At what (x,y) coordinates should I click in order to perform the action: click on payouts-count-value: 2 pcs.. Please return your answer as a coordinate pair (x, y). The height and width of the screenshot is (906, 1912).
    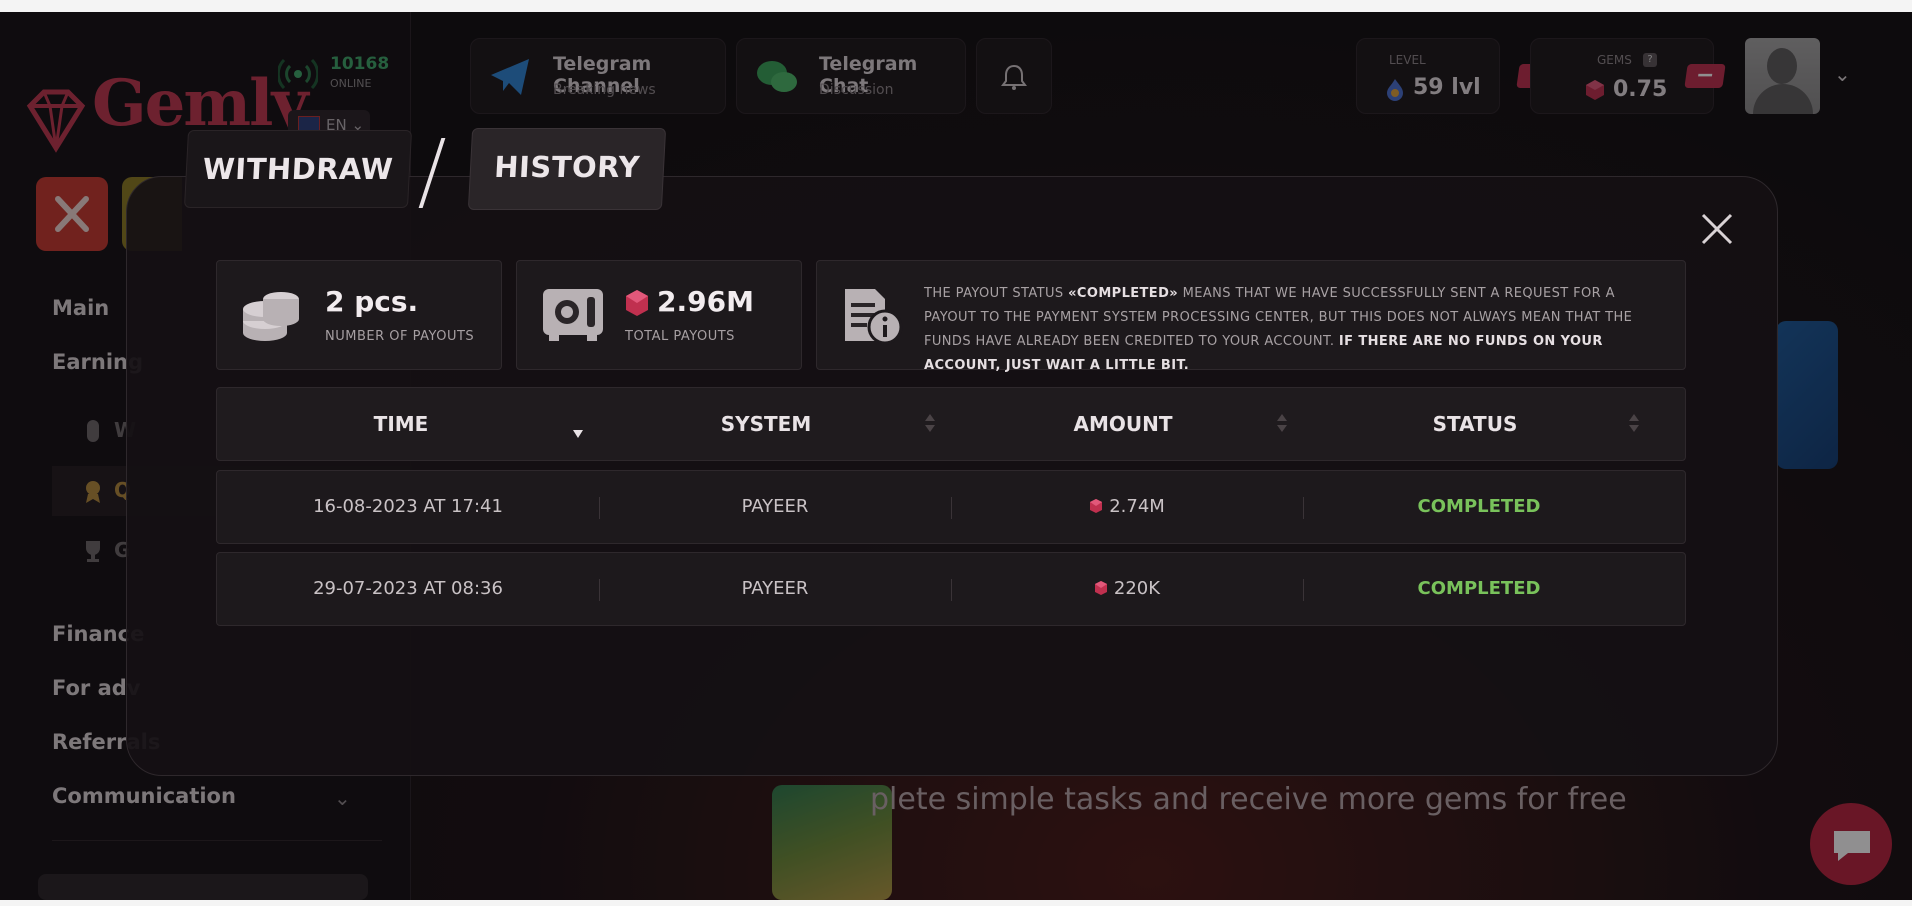
    Looking at the image, I should click on (372, 301).